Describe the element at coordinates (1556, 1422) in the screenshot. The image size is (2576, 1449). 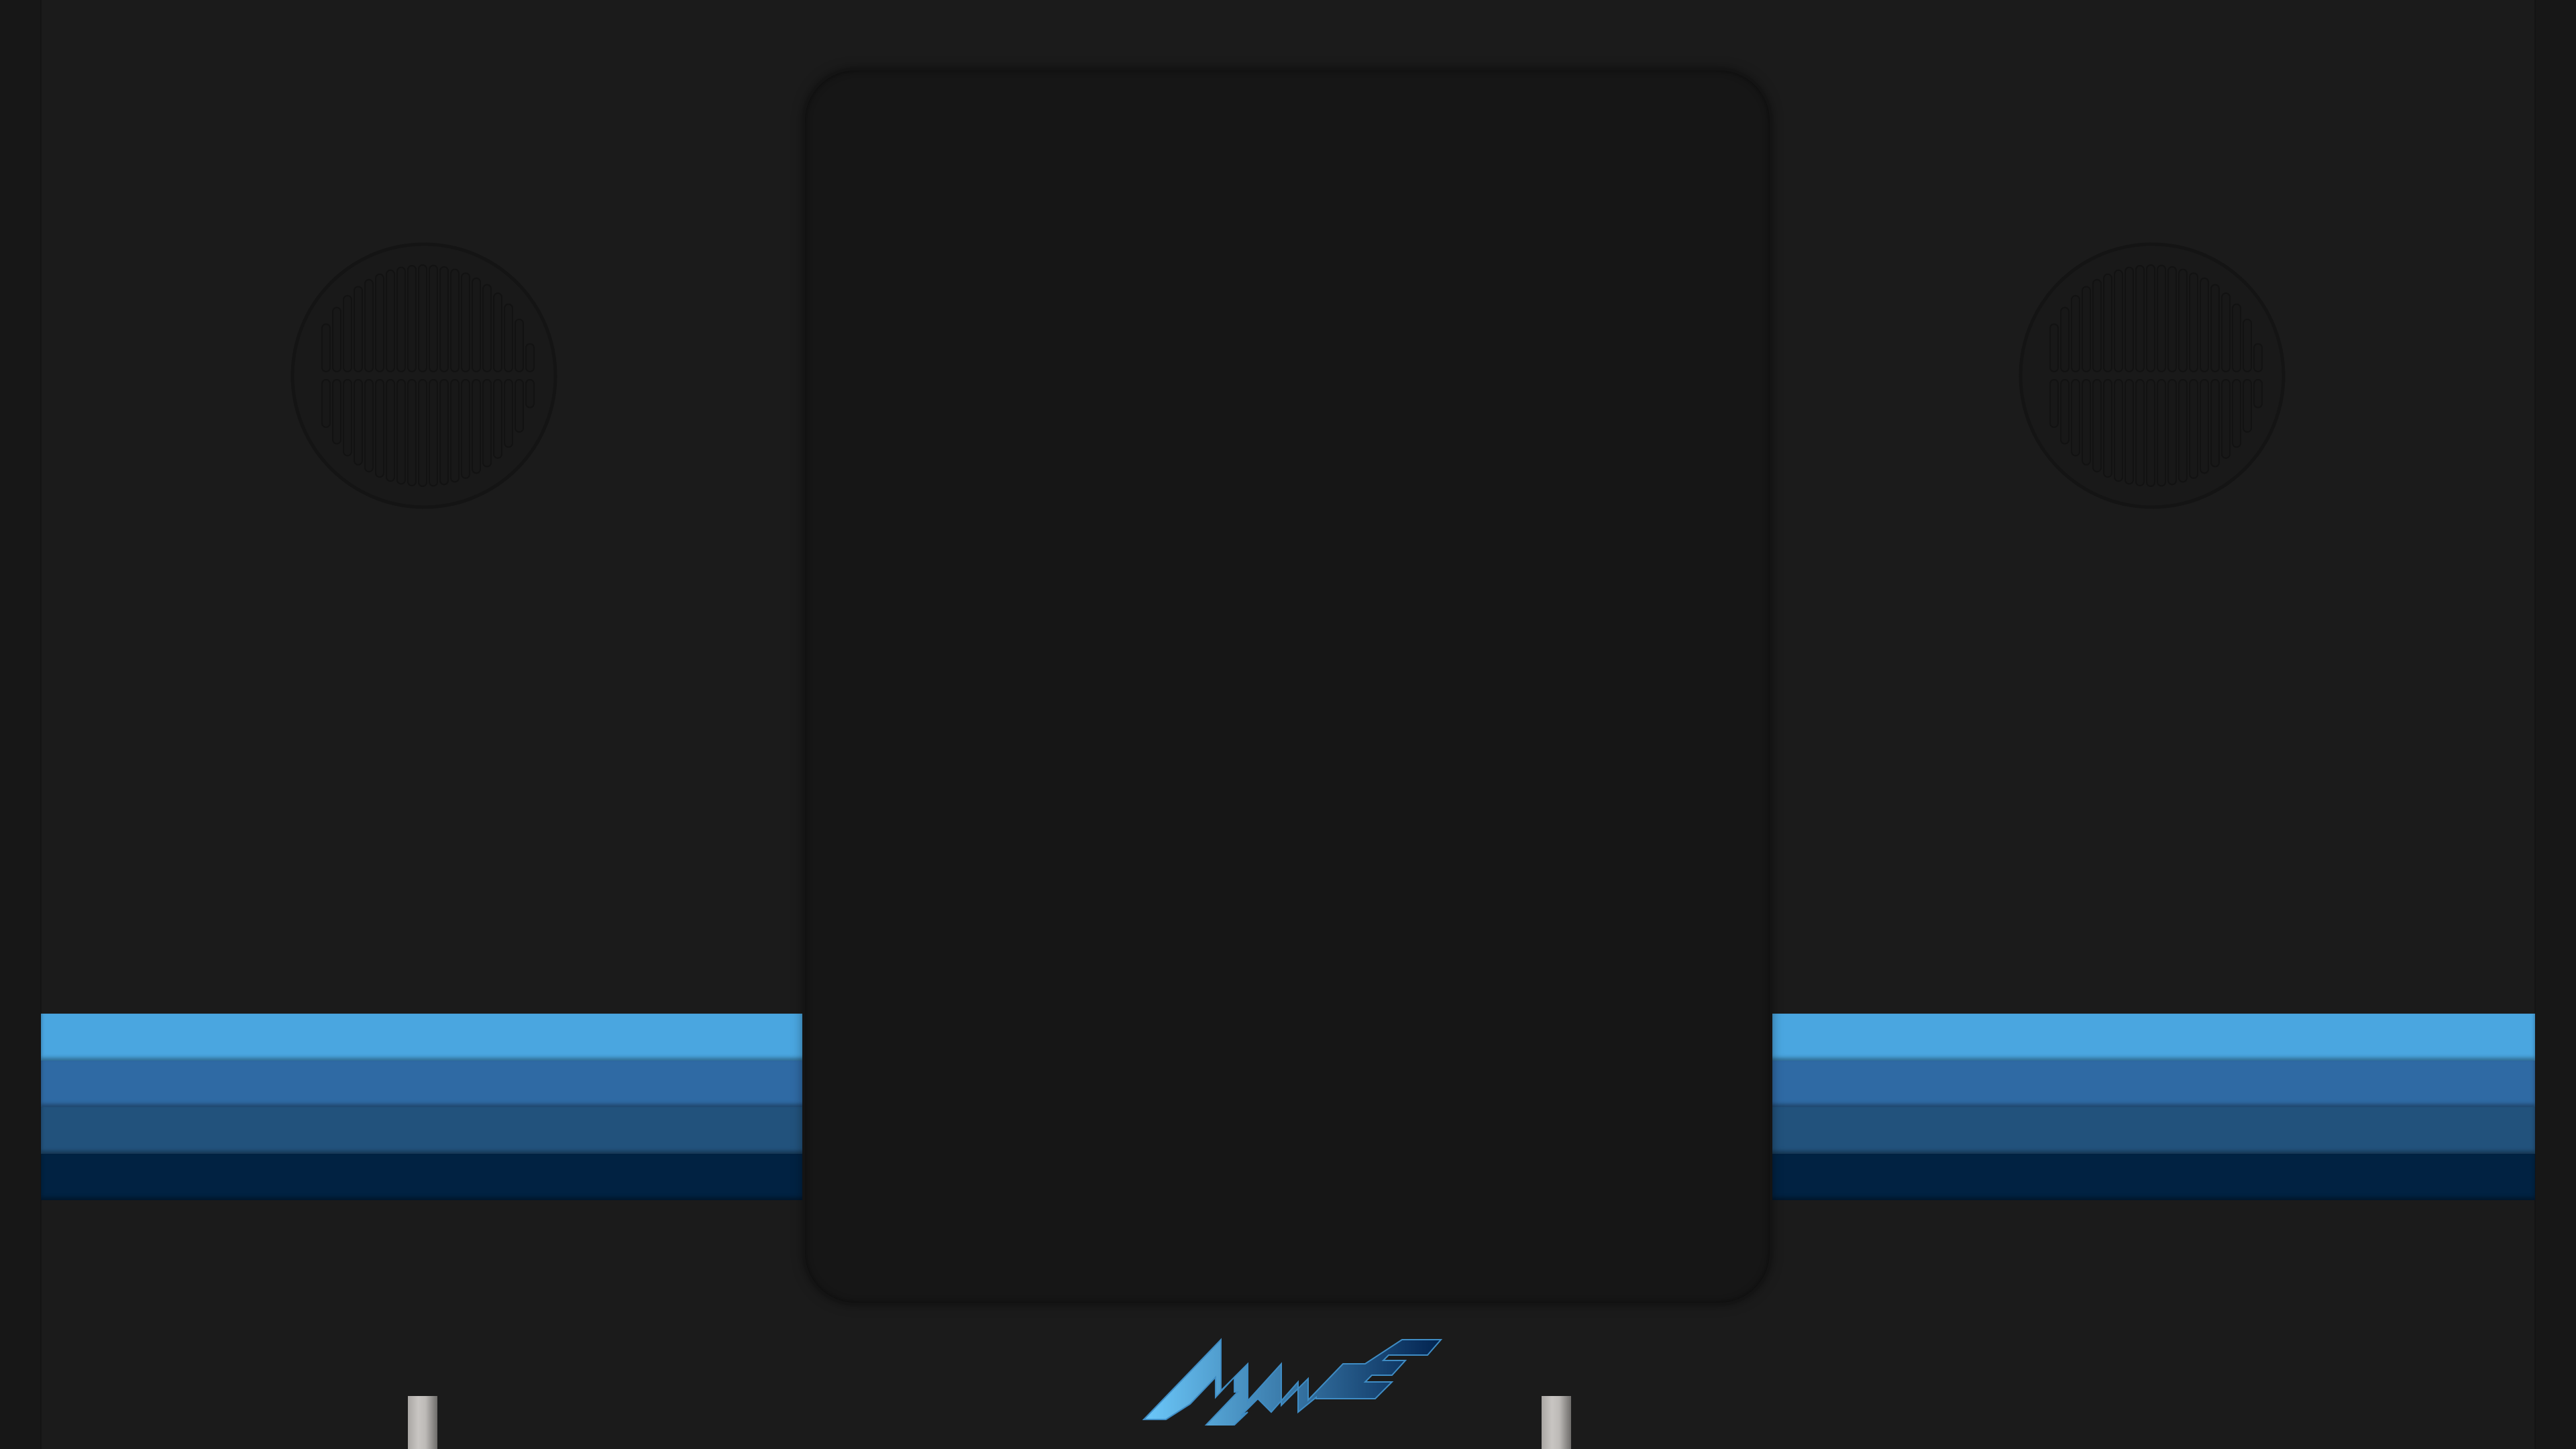
I see `right-joystick-icon` at that location.